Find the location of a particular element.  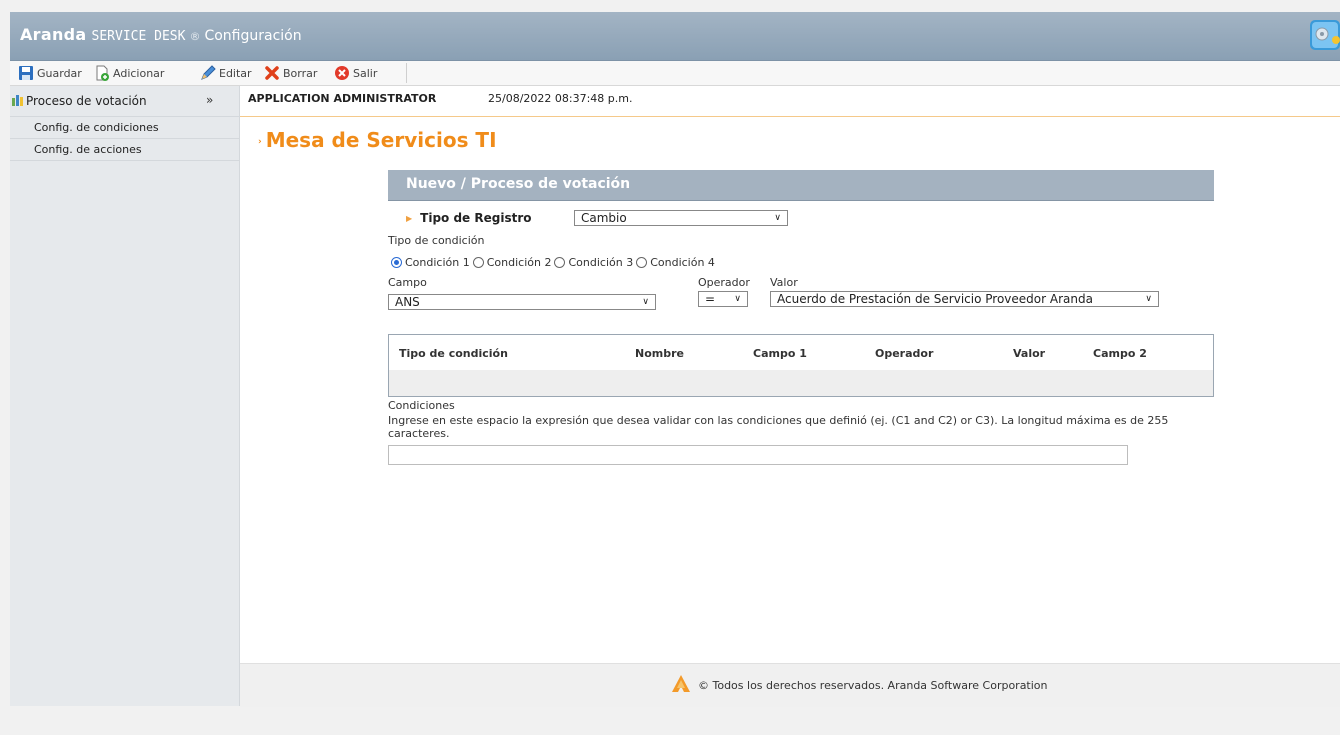

sidebar-item-actions: Config. de acciones is located at coordinates (124, 150).